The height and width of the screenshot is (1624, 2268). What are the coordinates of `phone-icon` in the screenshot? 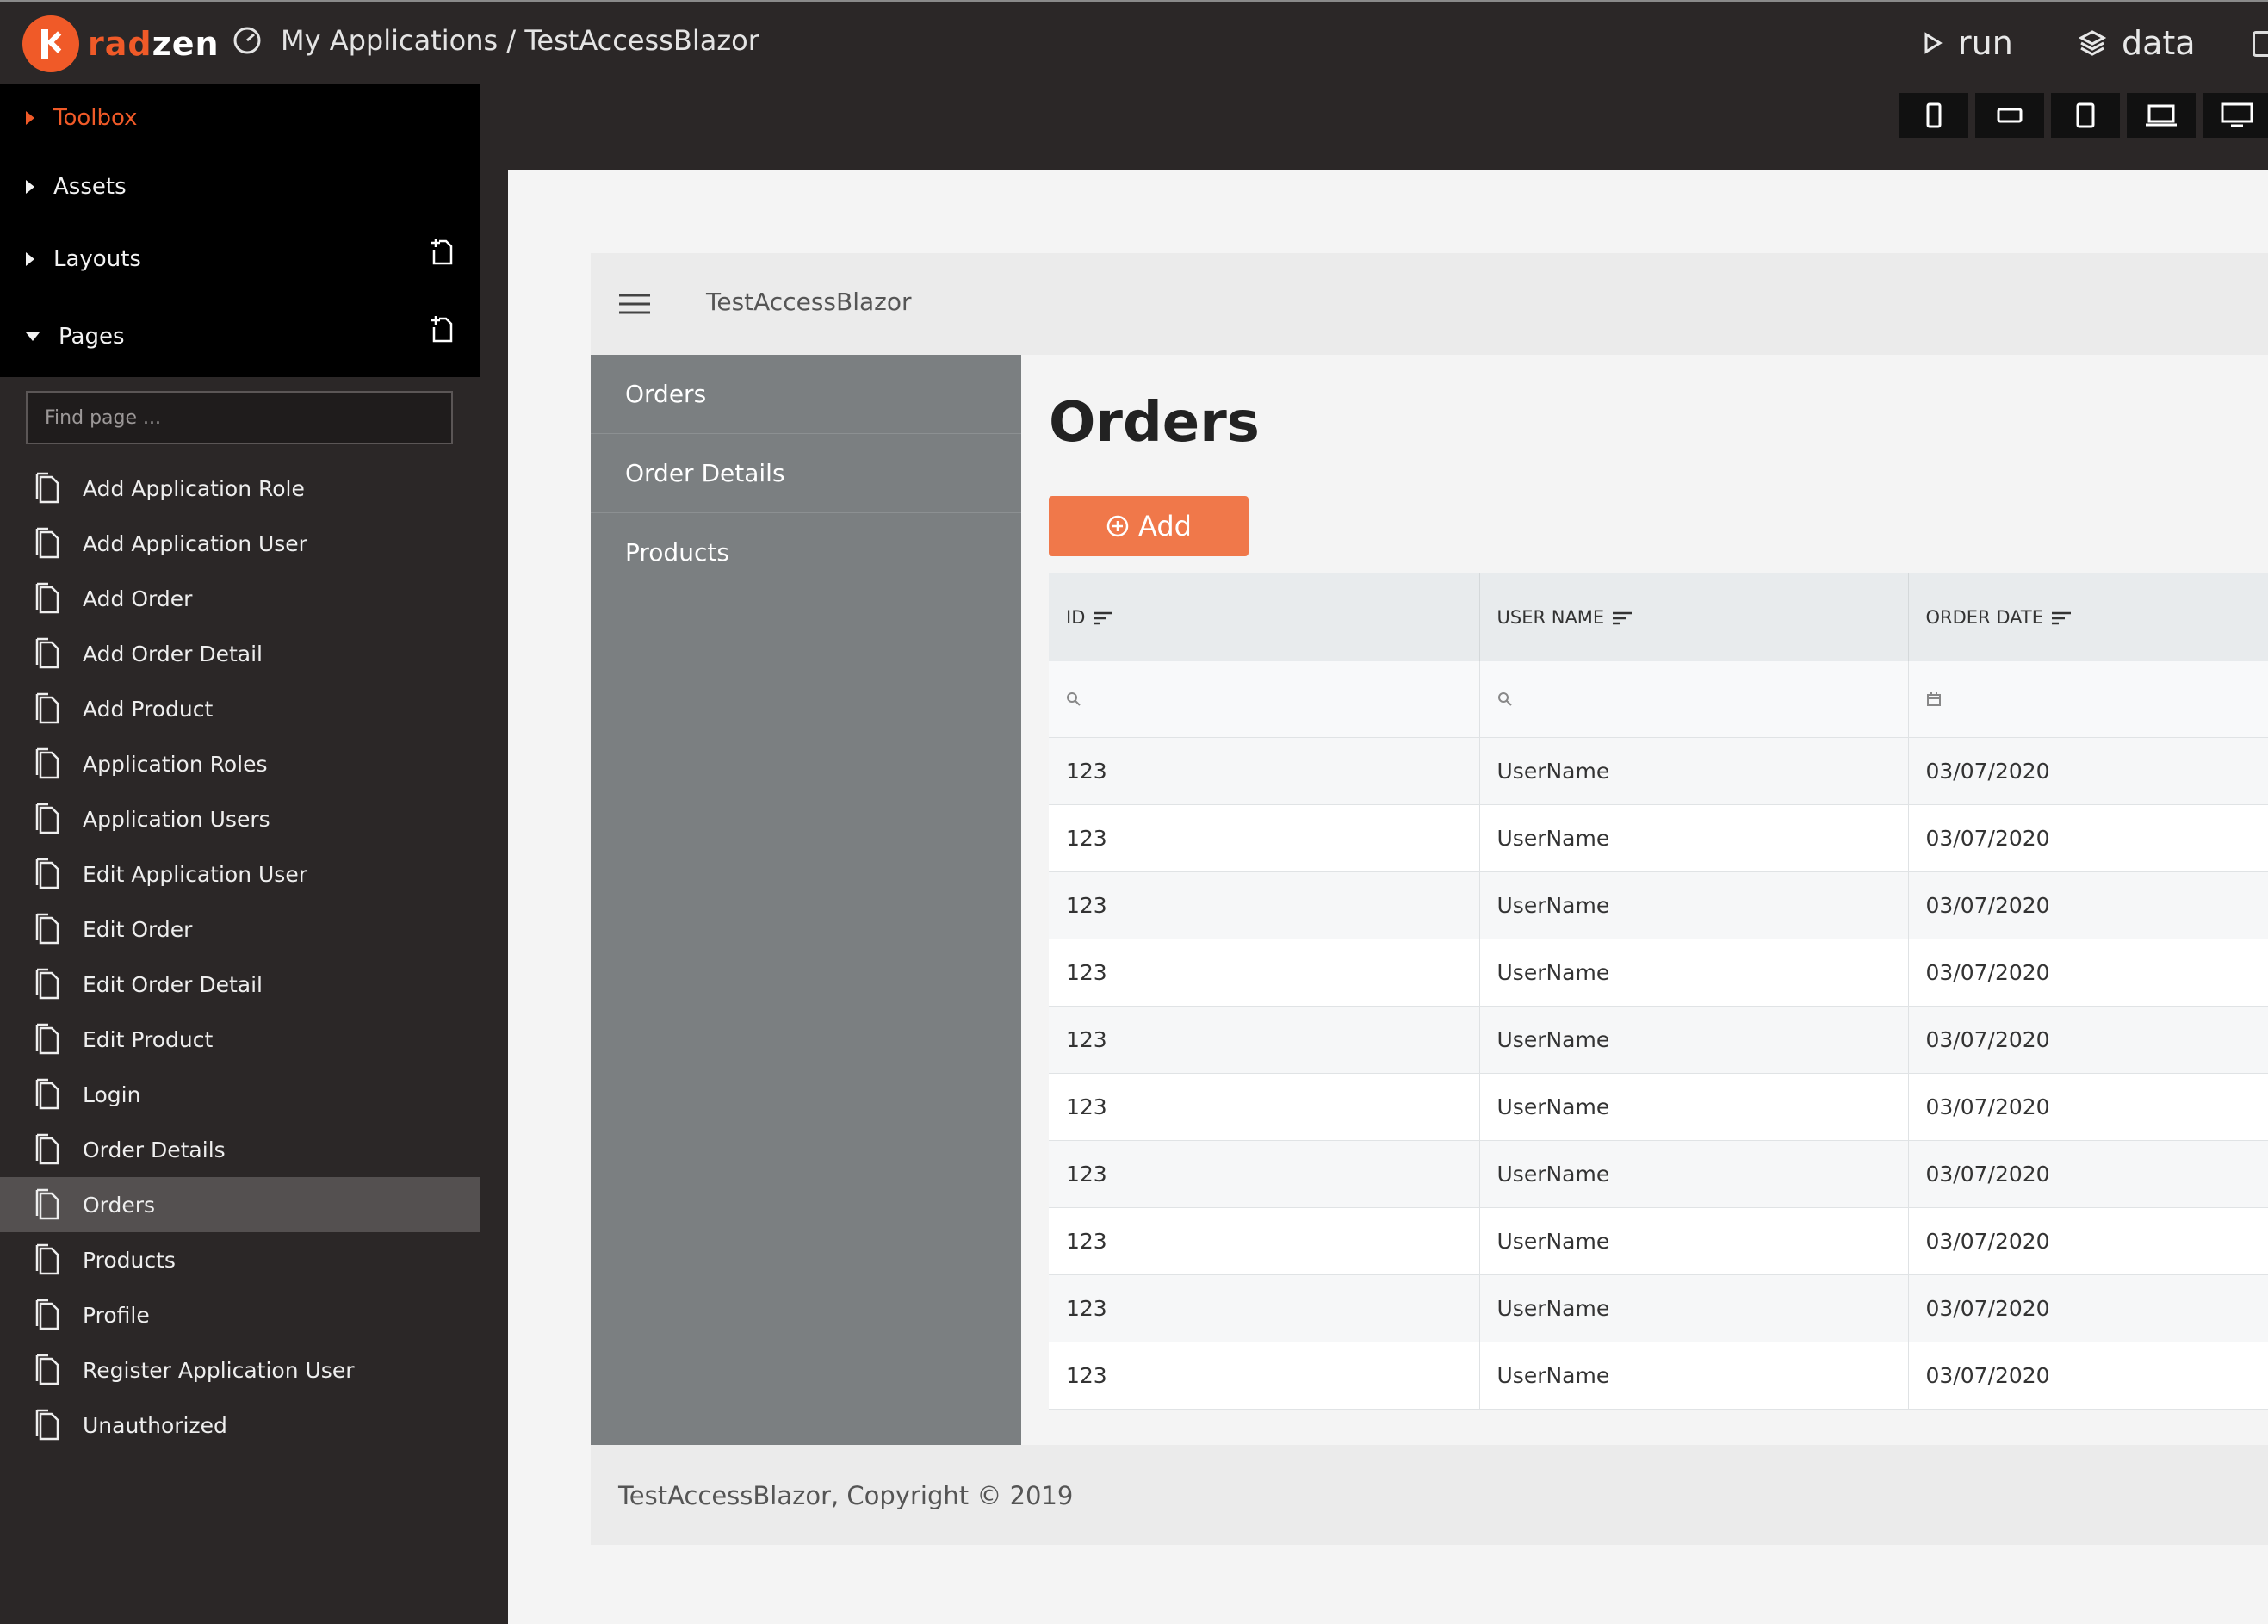 It's located at (1934, 115).